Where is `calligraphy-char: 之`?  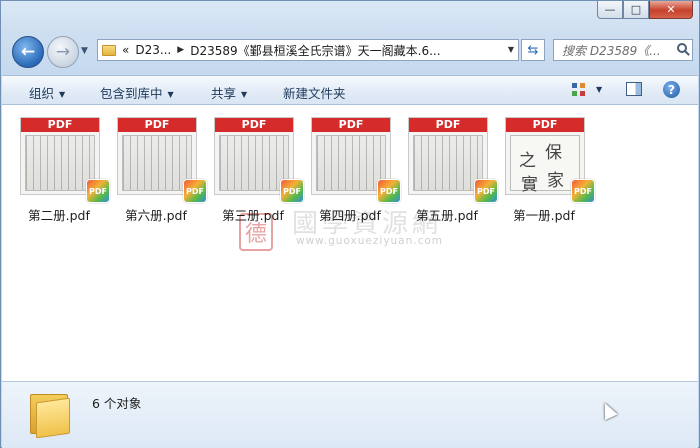
calligraphy-char: 之 is located at coordinates (527, 161).